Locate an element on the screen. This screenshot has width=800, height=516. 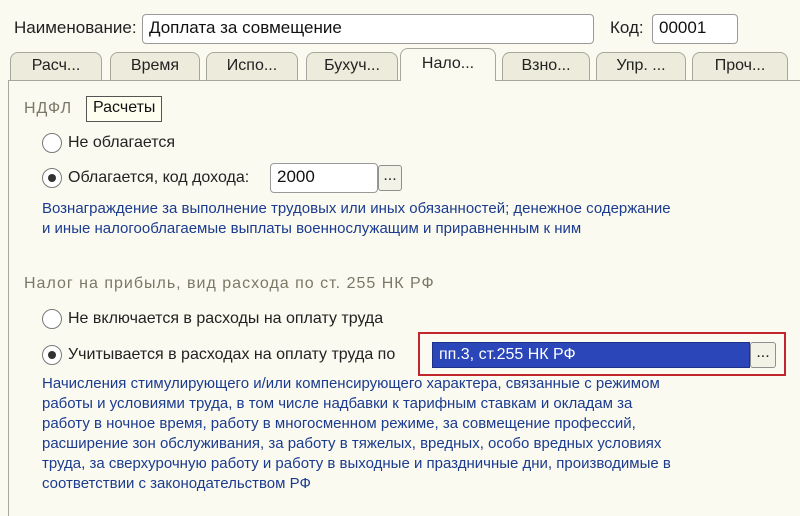
ndfl-not-taxed-radio is located at coordinates (52, 143).